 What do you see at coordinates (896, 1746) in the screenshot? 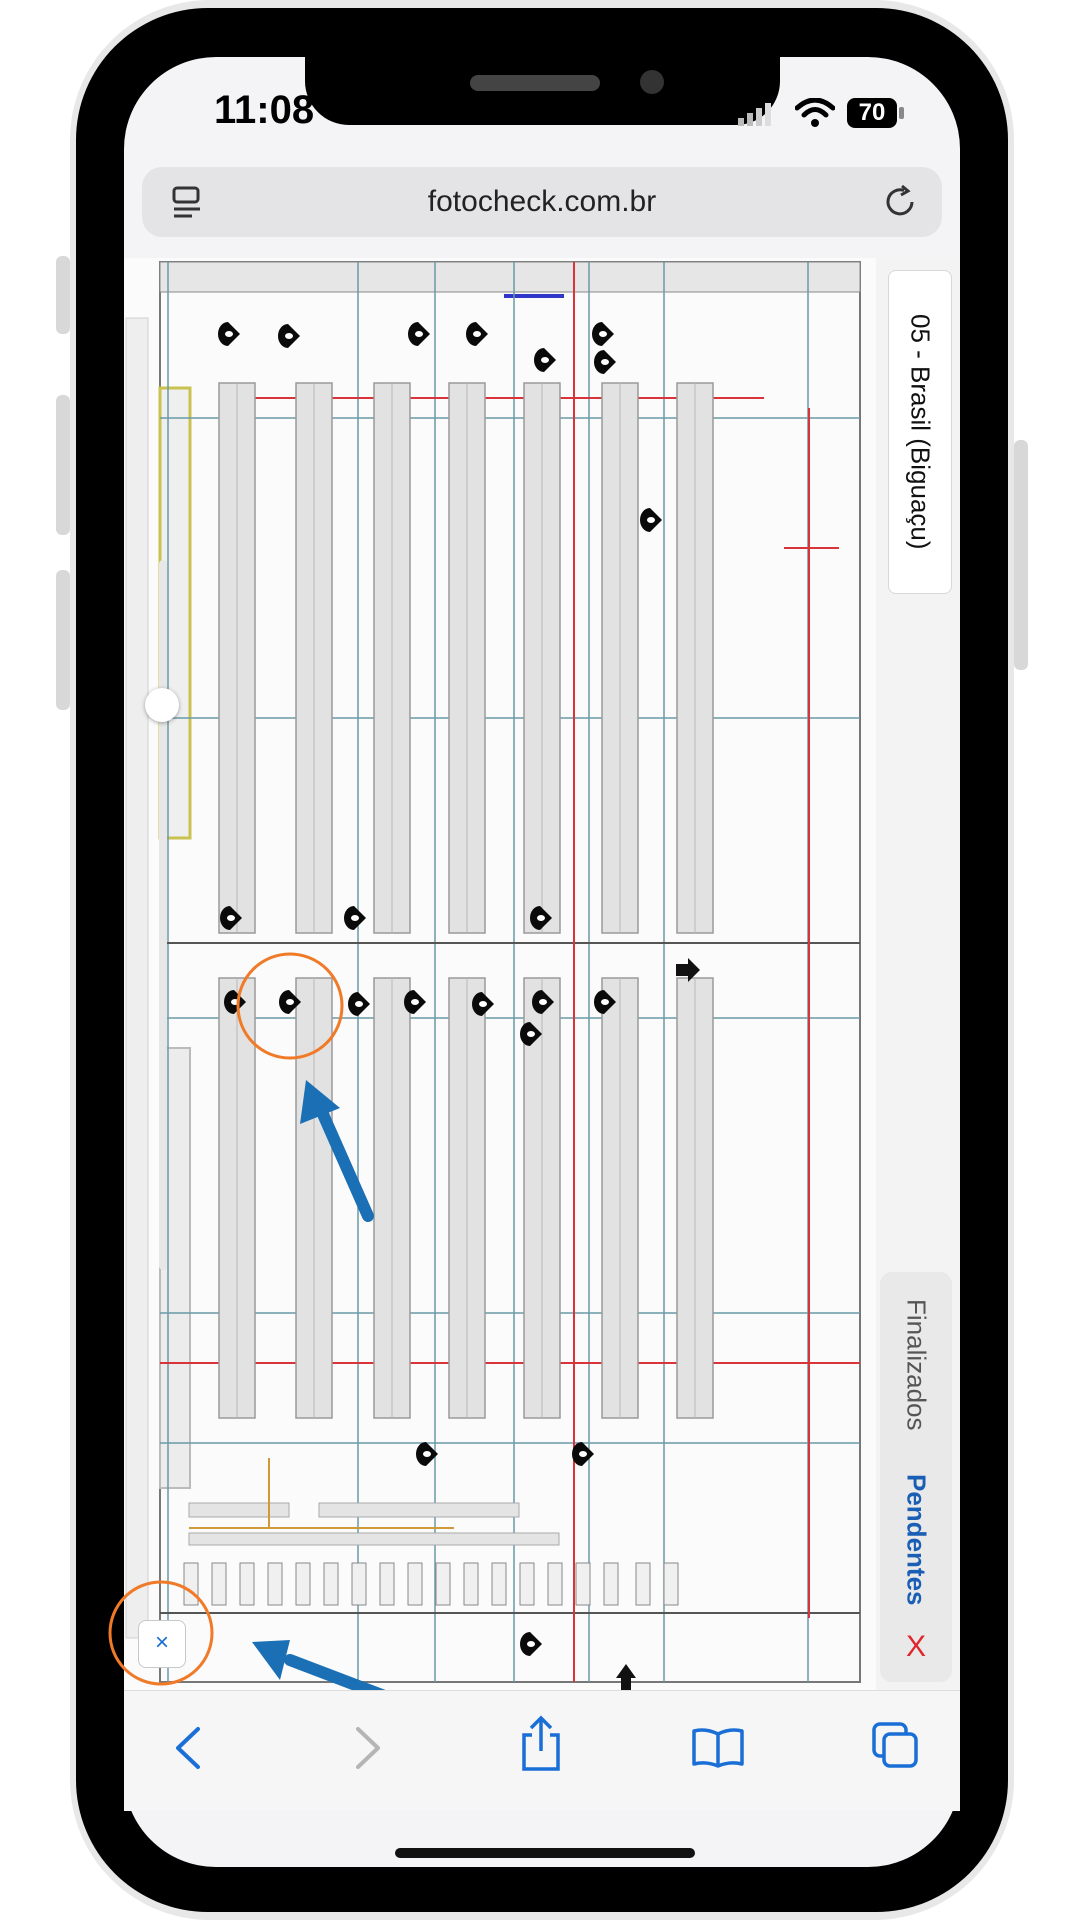
I see `tabs-icon` at bounding box center [896, 1746].